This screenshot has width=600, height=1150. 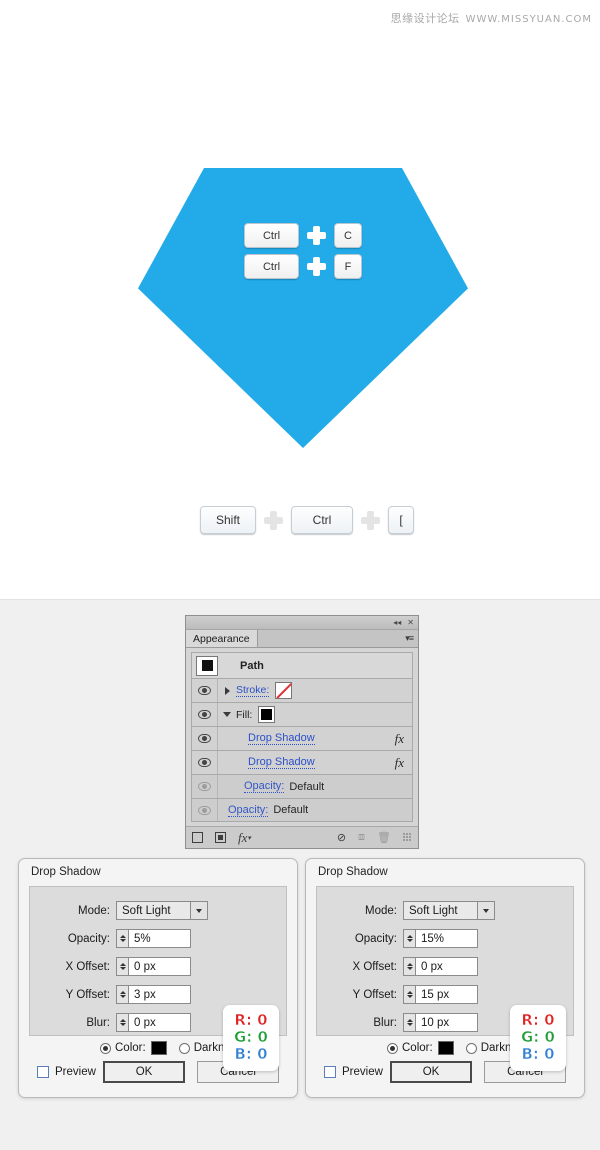 What do you see at coordinates (244, 715) in the screenshot?
I see `fill-label: Fill:` at bounding box center [244, 715].